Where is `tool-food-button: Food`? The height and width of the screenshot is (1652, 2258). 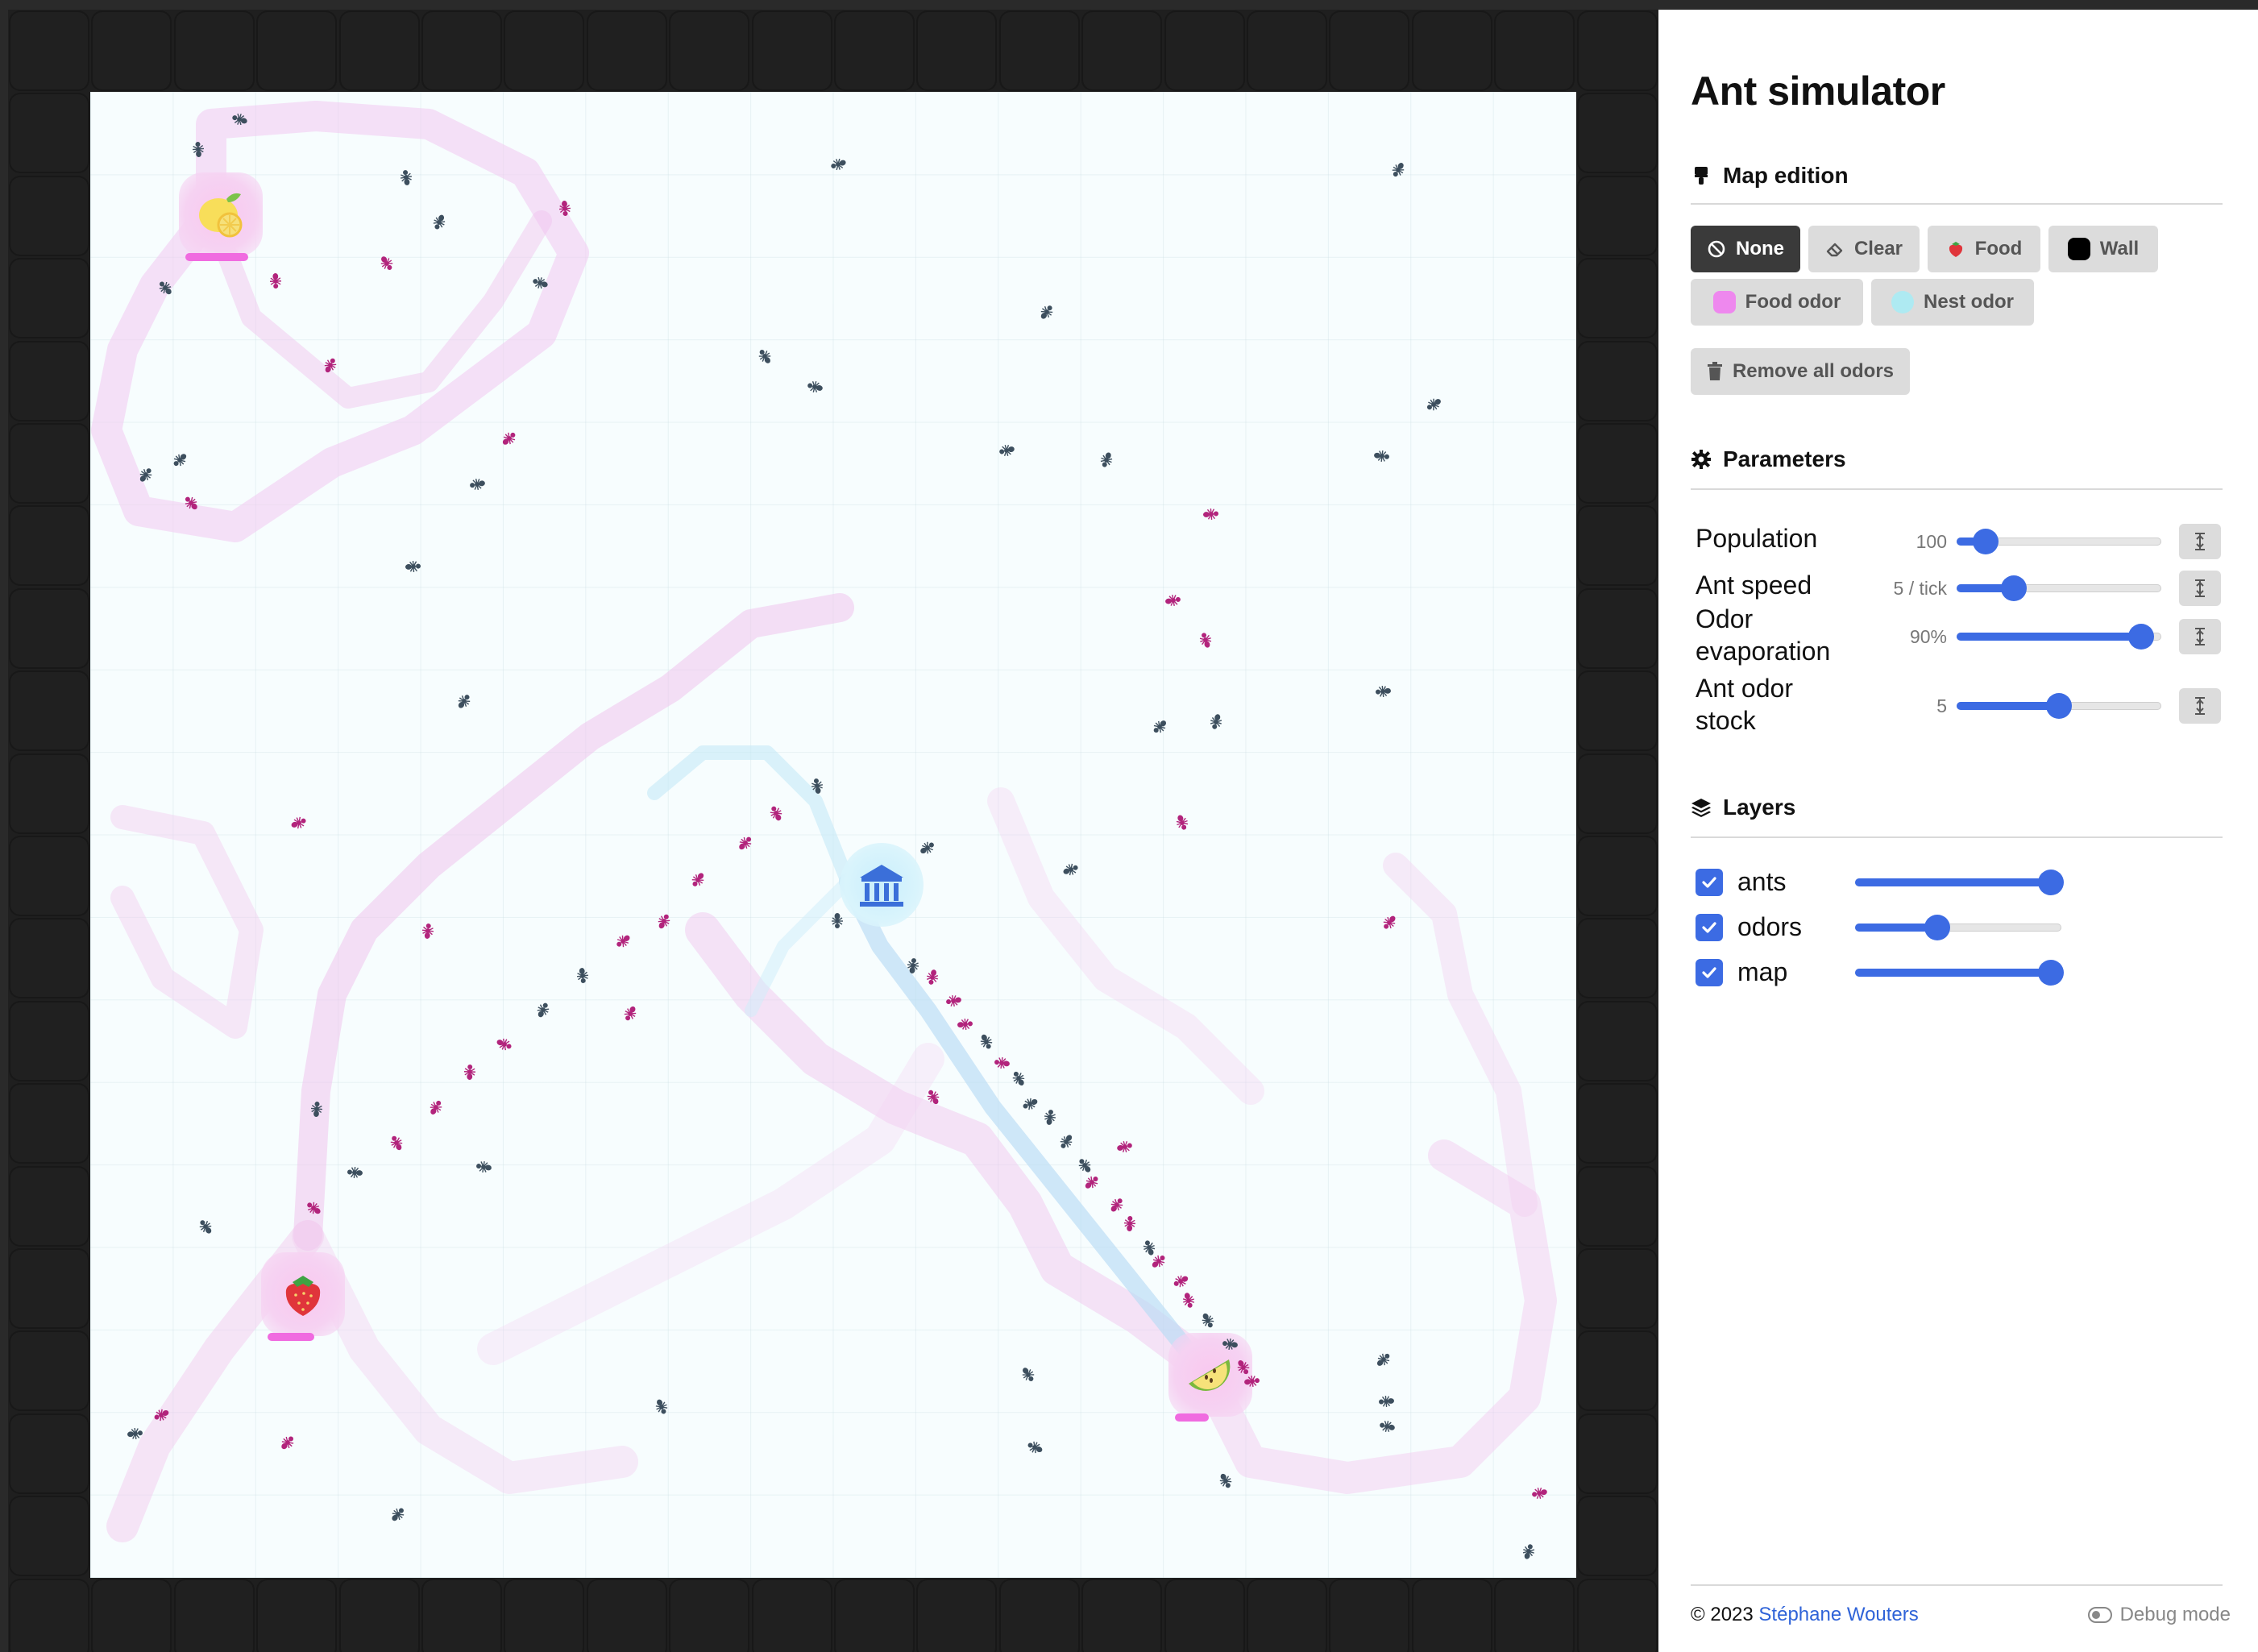 tool-food-button: Food is located at coordinates (1984, 249).